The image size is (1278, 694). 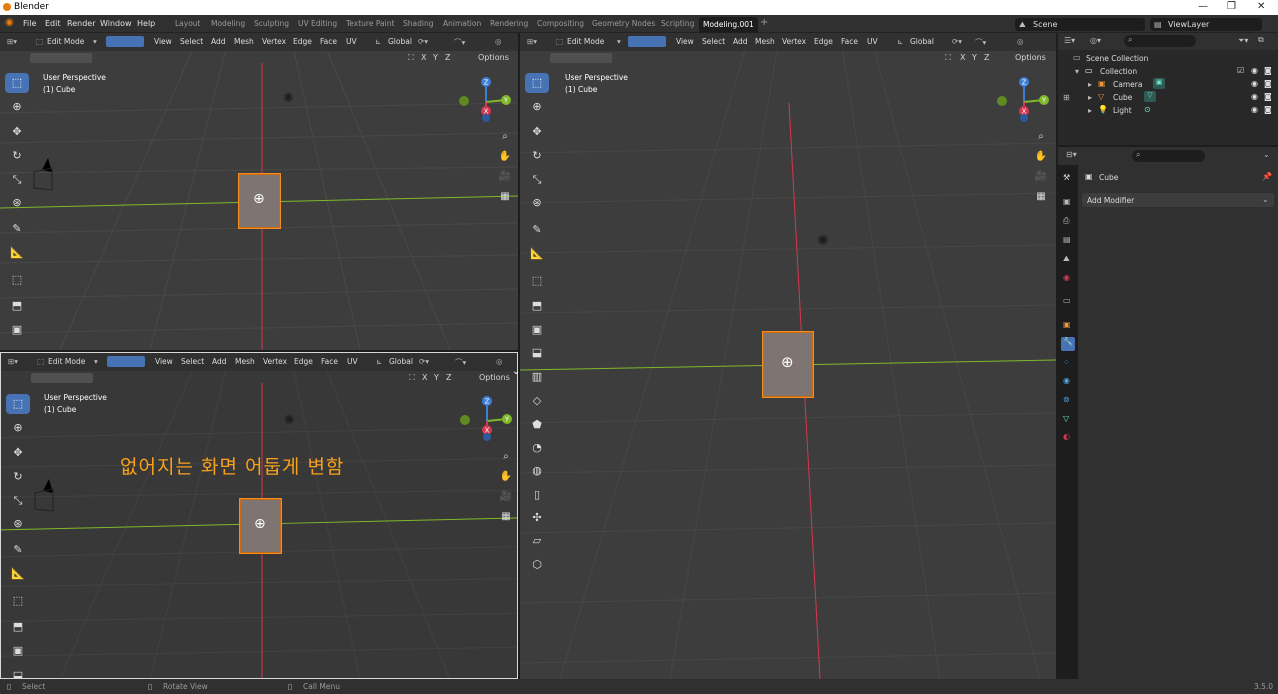 I want to click on menu-file: File, so click(x=29, y=23).